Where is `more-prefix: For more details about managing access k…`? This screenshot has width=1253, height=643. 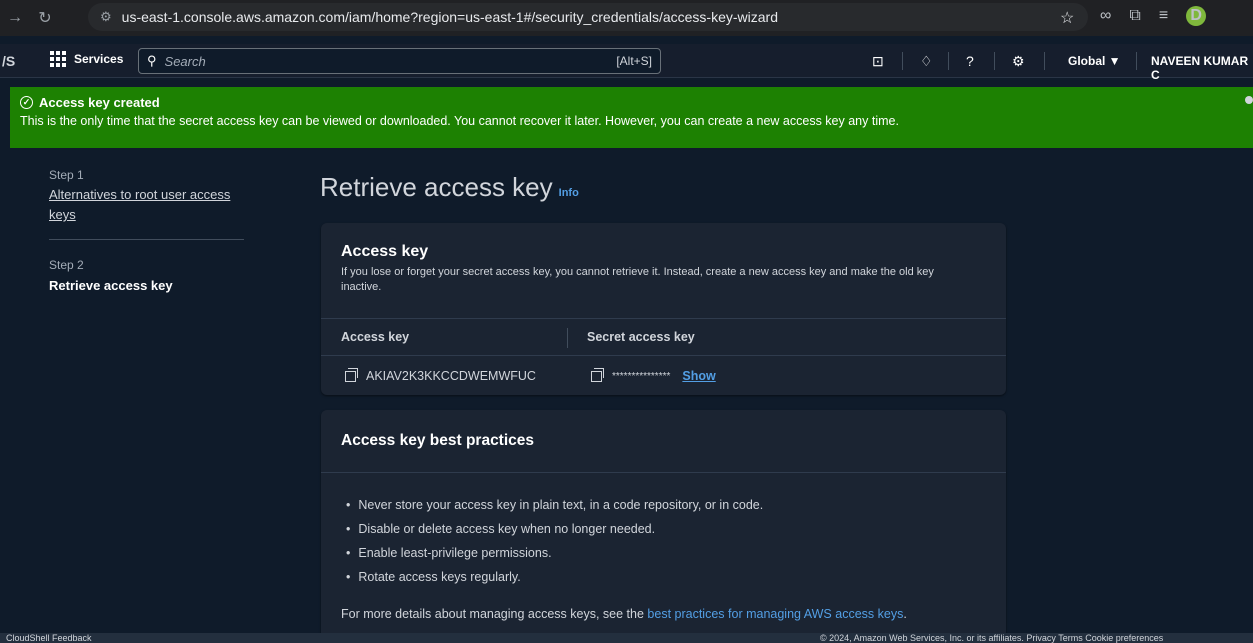 more-prefix: For more details about managing access k… is located at coordinates (494, 614).